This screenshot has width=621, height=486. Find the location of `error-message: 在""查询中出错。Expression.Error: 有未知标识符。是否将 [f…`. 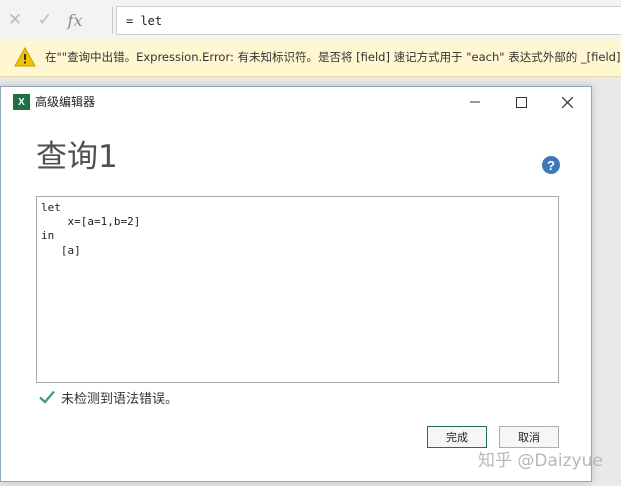

error-message: 在""查询中出错。Expression.Error: 有未知标识符。是否将 [f… is located at coordinates (333, 57).